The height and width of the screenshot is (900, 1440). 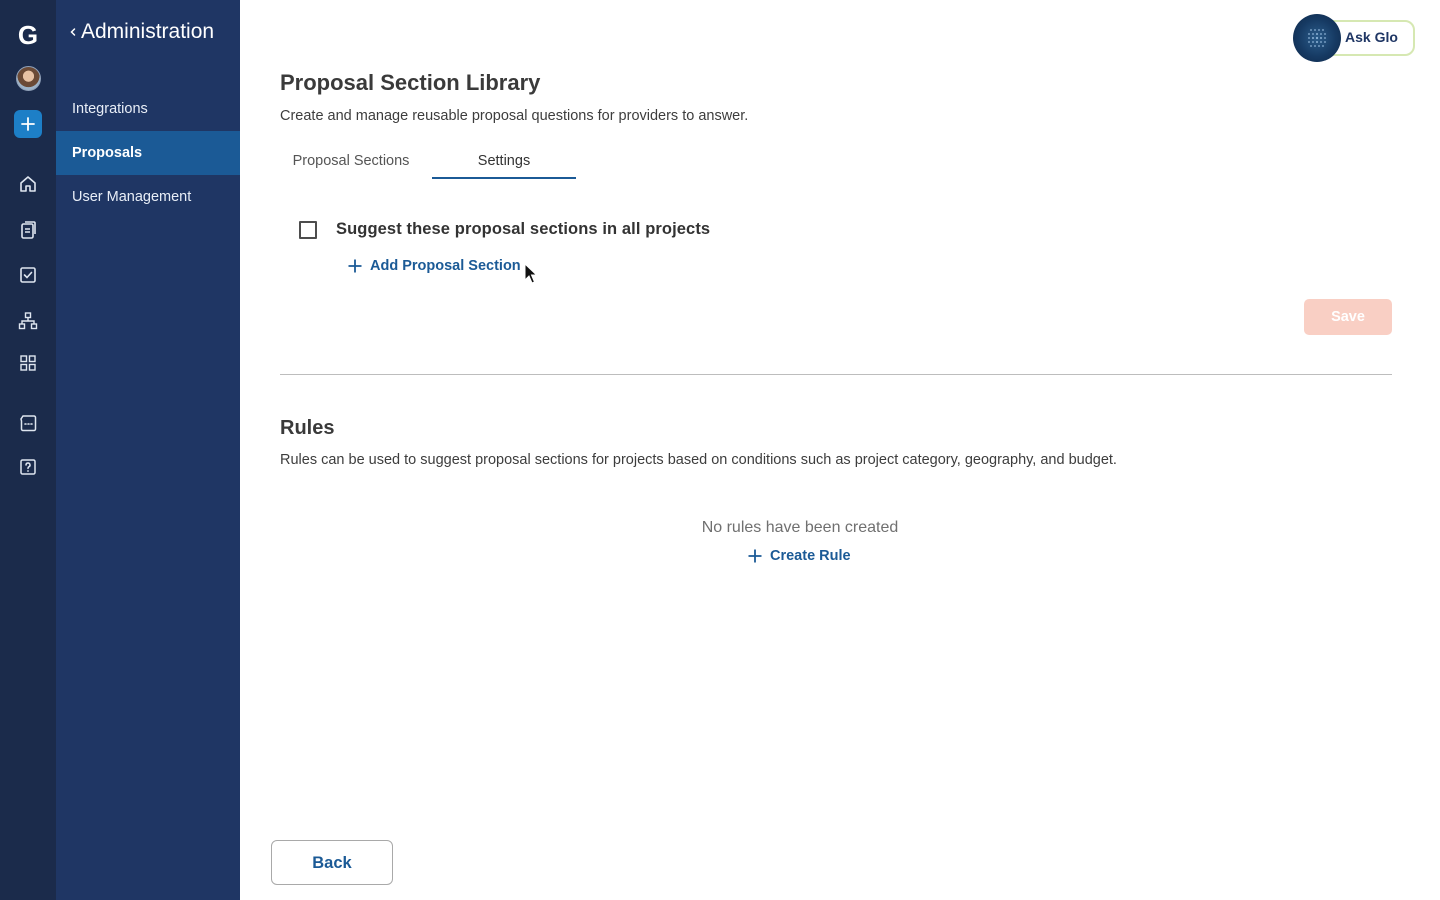 What do you see at coordinates (148, 31) in the screenshot?
I see `sidebar-title: Administration` at bounding box center [148, 31].